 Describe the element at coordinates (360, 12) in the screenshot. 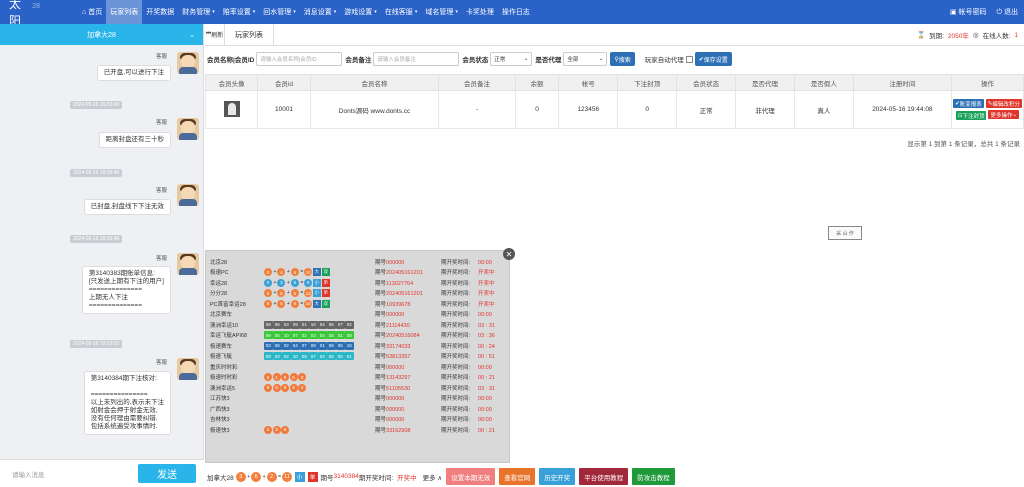

I see `nav-item-7: 游戏设置 ▾` at that location.